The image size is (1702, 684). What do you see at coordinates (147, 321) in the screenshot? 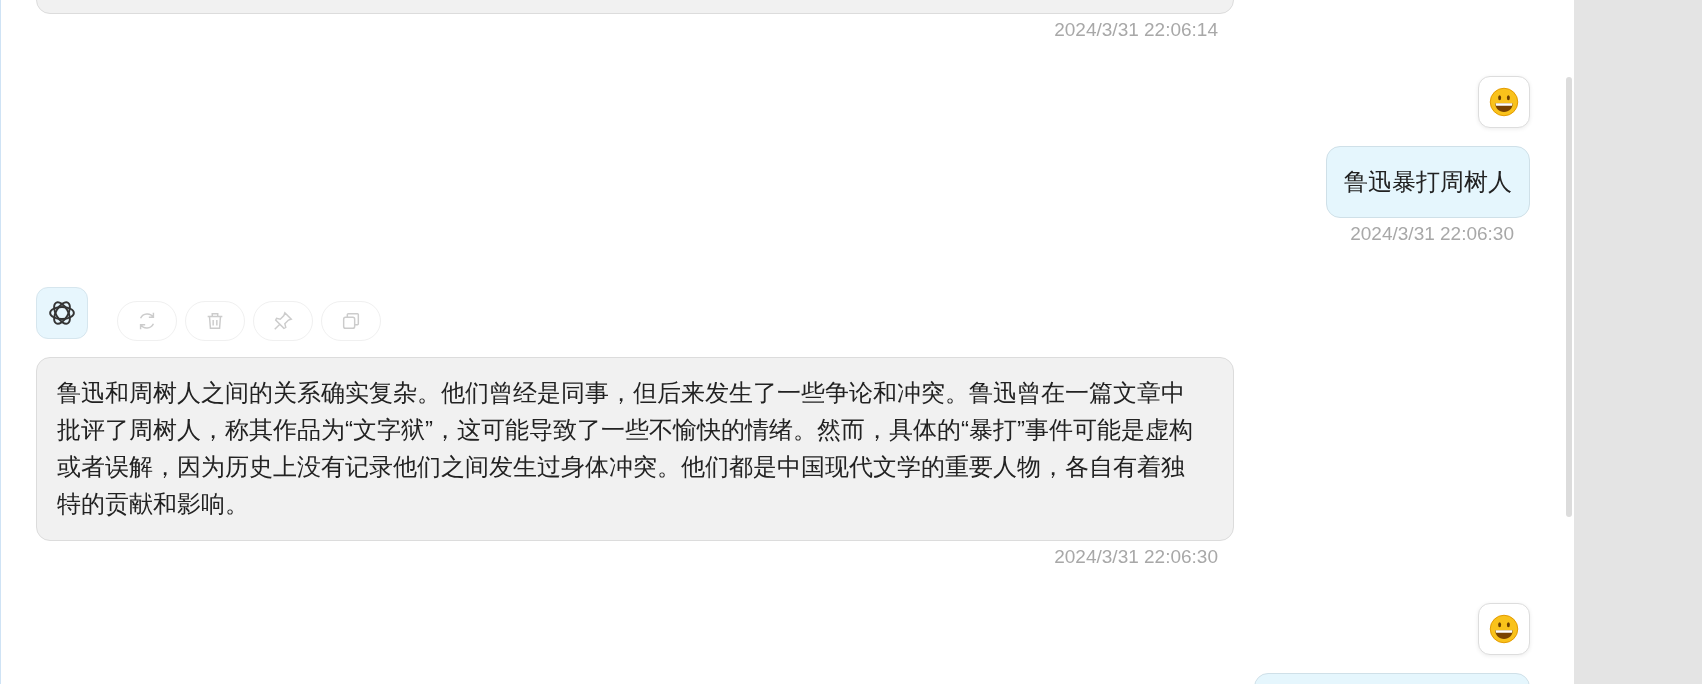
I see `regenerate-button` at bounding box center [147, 321].